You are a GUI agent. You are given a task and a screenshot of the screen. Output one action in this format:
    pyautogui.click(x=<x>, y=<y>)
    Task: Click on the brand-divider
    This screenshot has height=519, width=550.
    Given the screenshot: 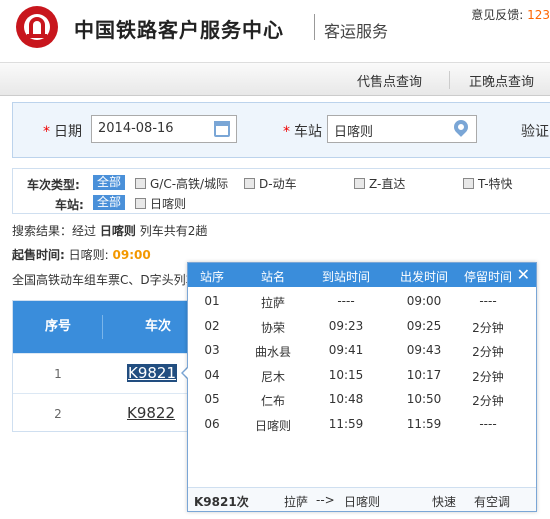 What is the action you would take?
    pyautogui.click(x=314, y=27)
    